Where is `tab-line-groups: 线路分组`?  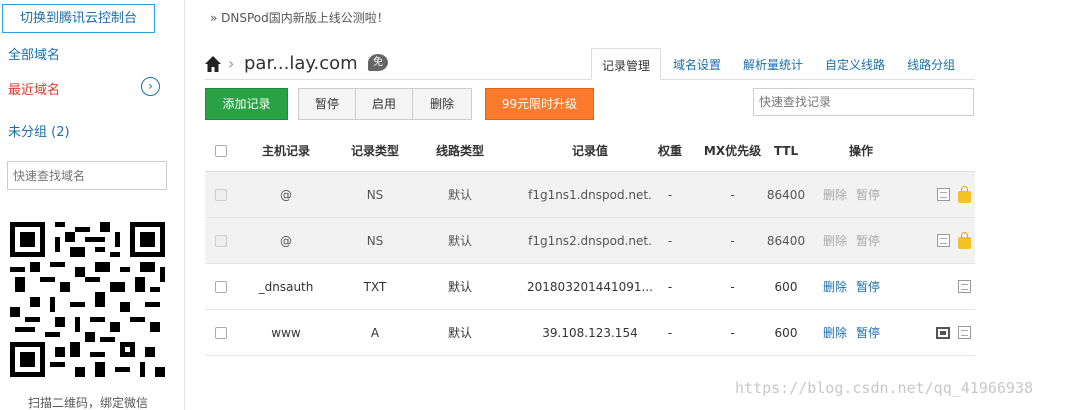 tab-line-groups: 线路分组 is located at coordinates (931, 64).